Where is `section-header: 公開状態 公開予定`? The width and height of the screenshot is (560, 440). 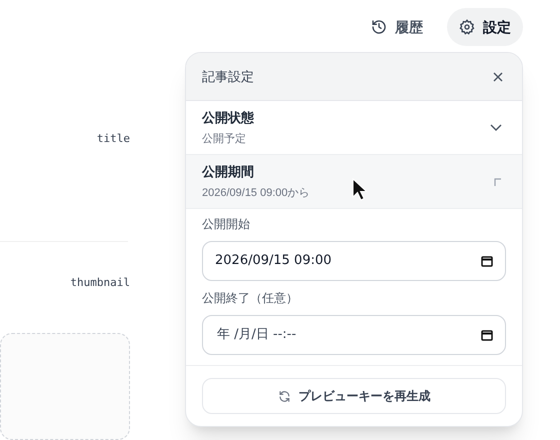 section-header: 公開状態 公開予定 is located at coordinates (354, 128).